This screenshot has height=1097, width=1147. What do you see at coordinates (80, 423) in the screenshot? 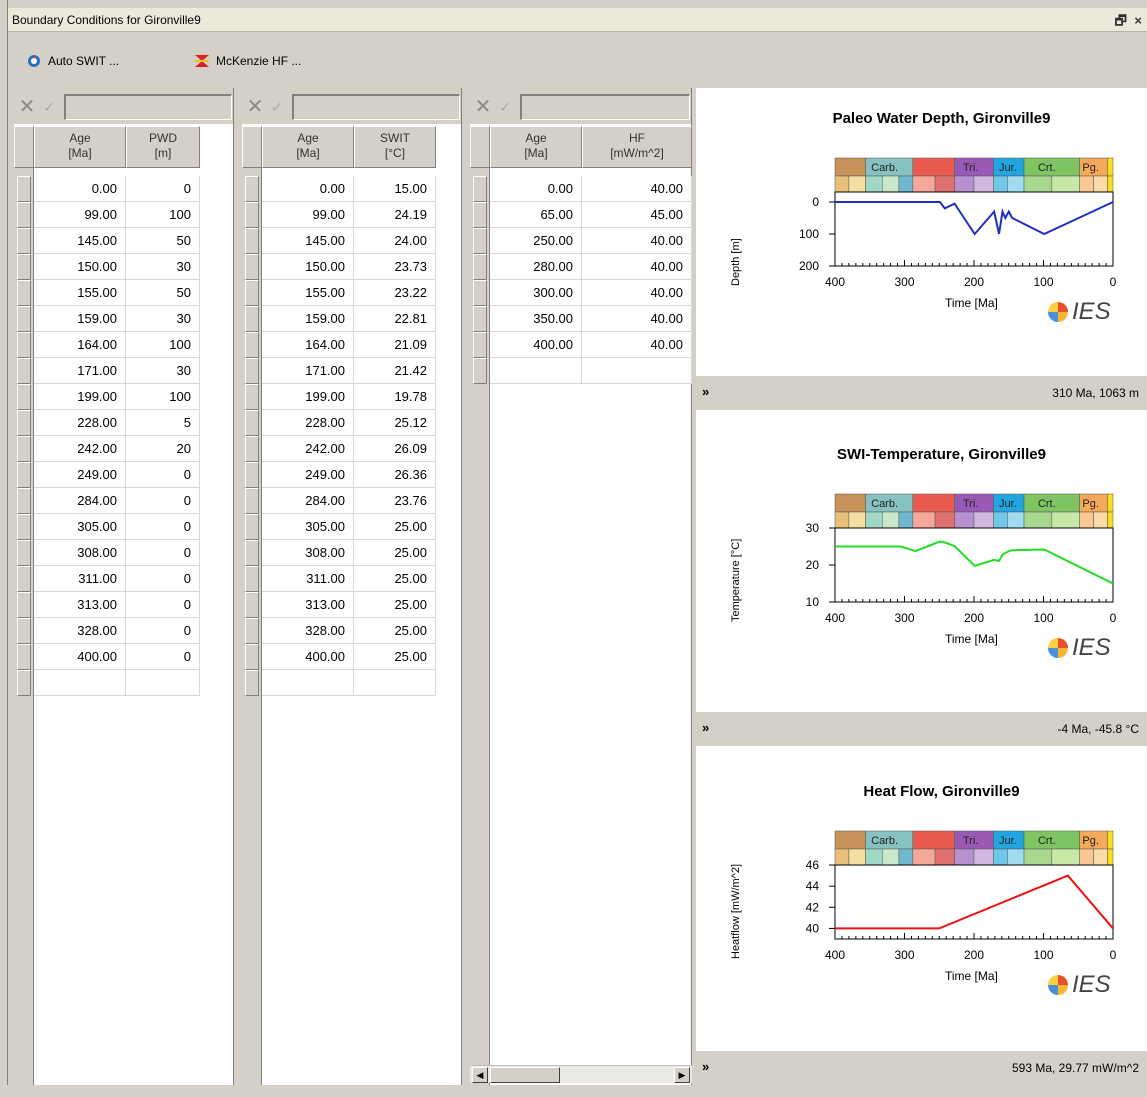
I see `table-cell: 228.00` at bounding box center [80, 423].